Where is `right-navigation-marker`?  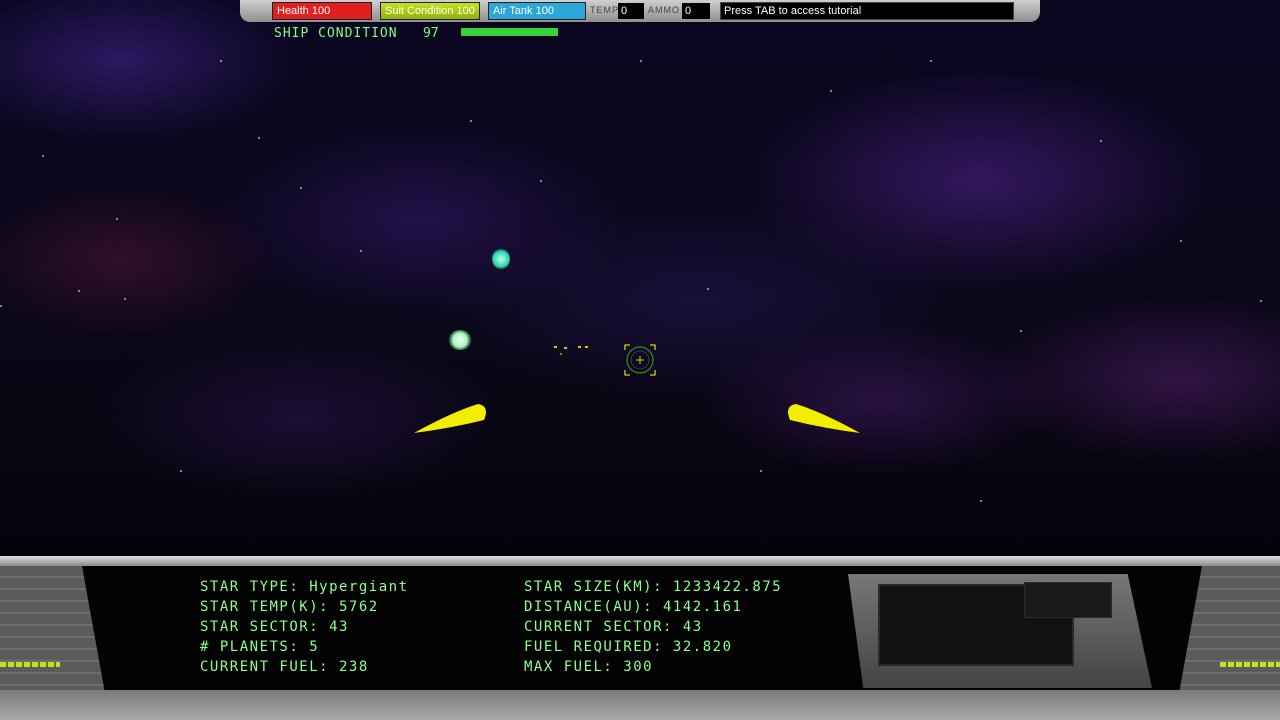 right-navigation-marker is located at coordinates (824, 418).